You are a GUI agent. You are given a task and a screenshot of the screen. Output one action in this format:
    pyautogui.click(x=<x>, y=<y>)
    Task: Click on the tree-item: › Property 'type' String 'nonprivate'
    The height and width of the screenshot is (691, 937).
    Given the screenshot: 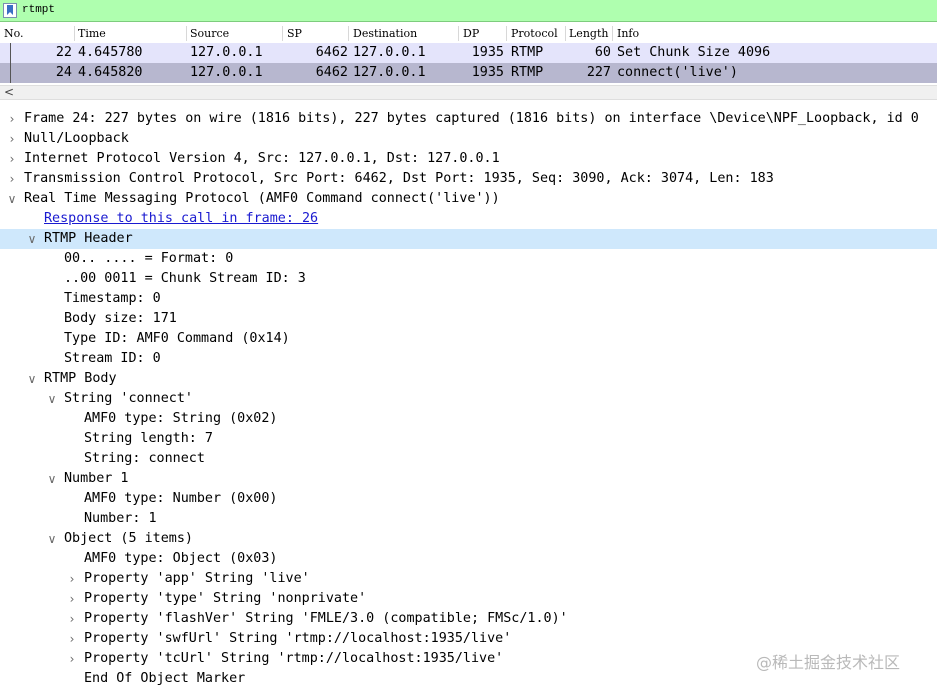 What is the action you would take?
    pyautogui.click(x=468, y=599)
    